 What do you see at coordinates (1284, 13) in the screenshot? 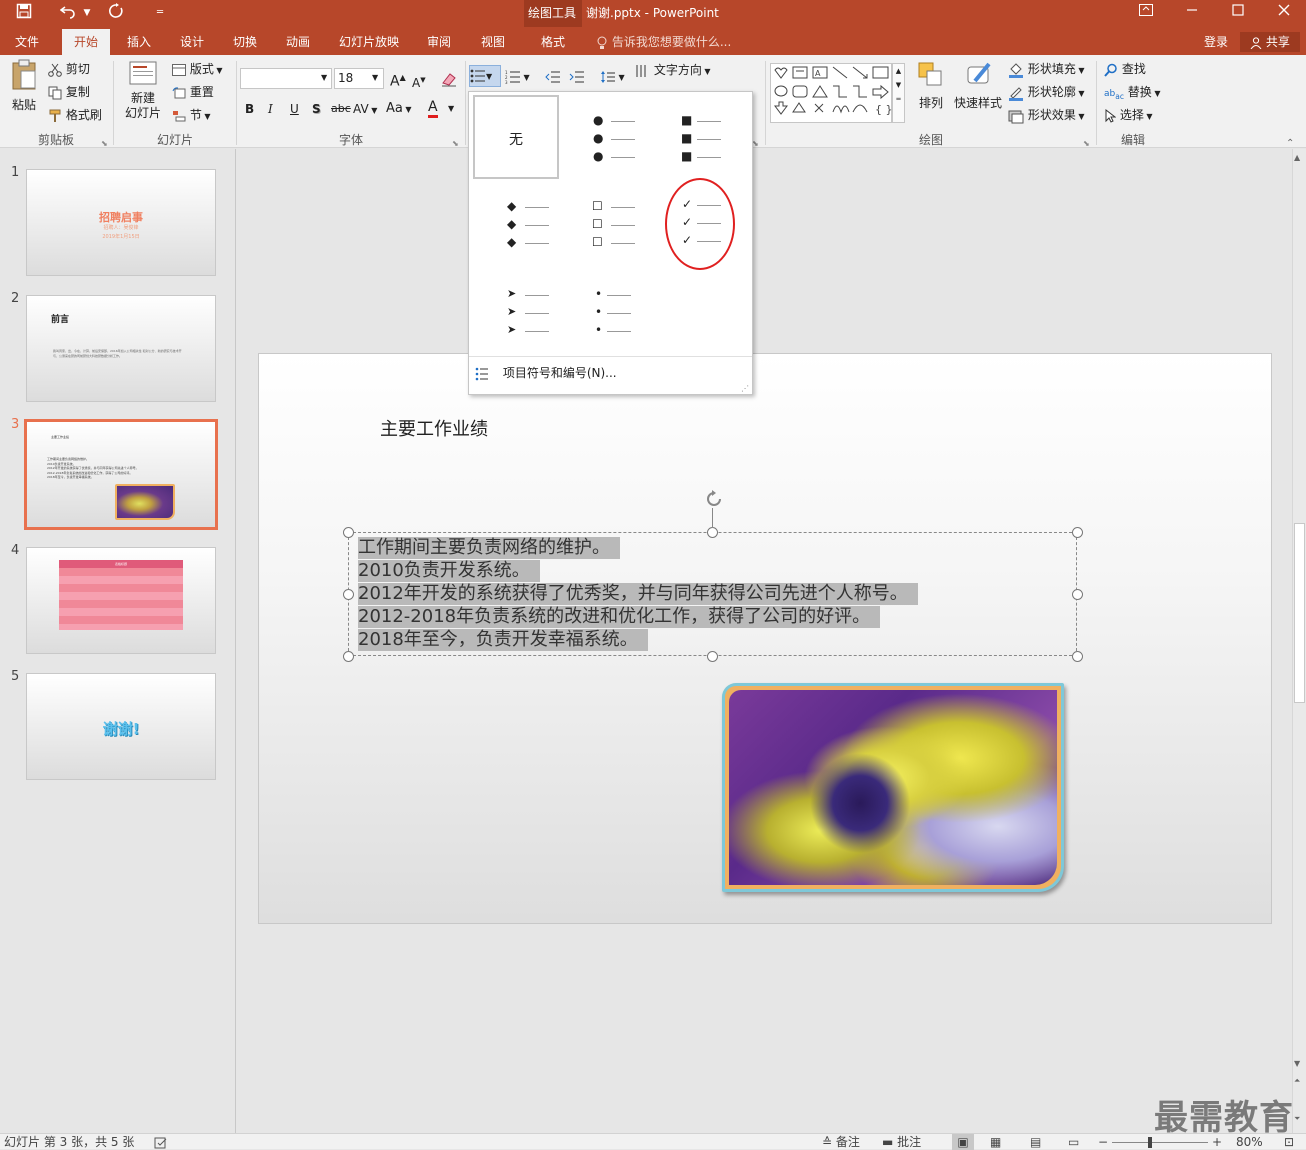
I see `close-icon` at bounding box center [1284, 13].